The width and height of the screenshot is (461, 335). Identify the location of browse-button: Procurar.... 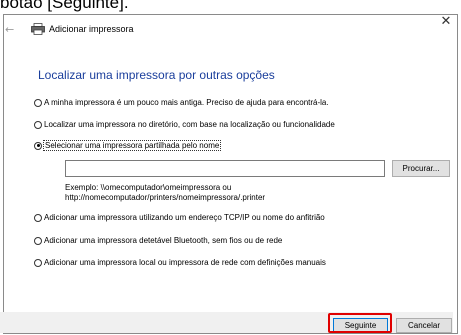
(421, 168).